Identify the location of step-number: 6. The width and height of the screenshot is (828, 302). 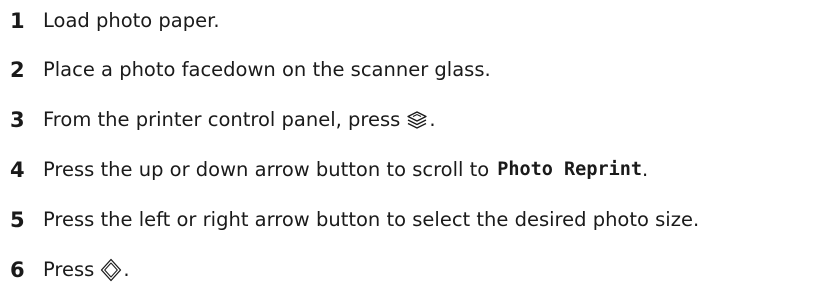
(17, 269).